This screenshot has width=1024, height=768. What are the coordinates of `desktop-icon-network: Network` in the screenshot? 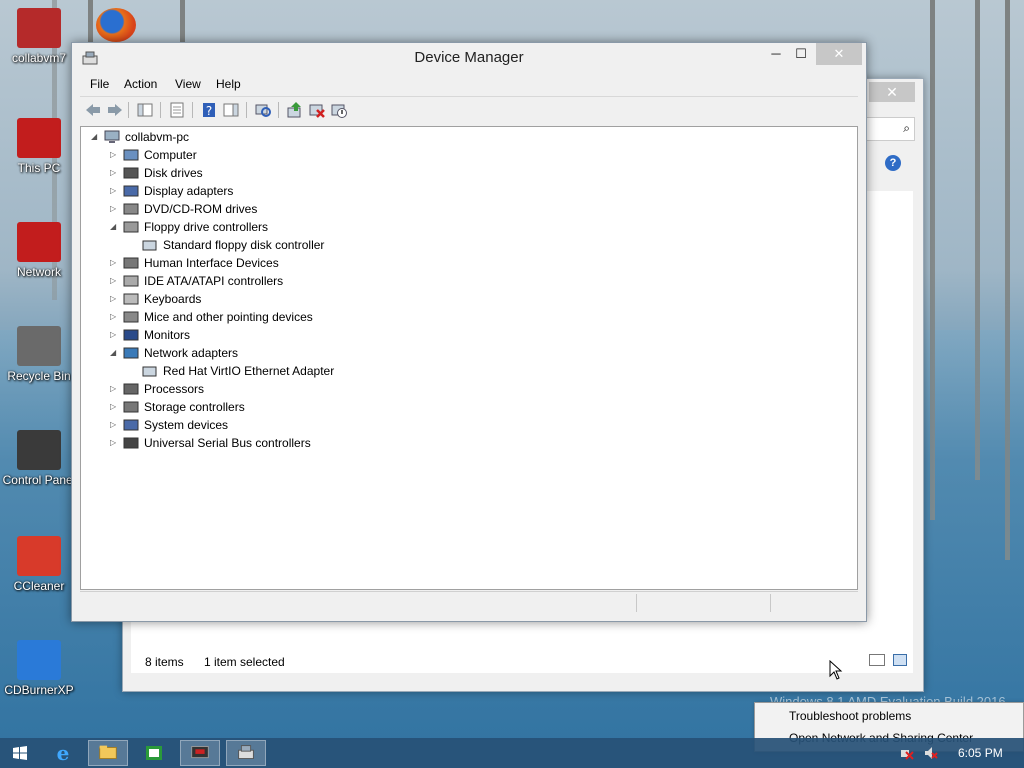 It's located at (39, 250).